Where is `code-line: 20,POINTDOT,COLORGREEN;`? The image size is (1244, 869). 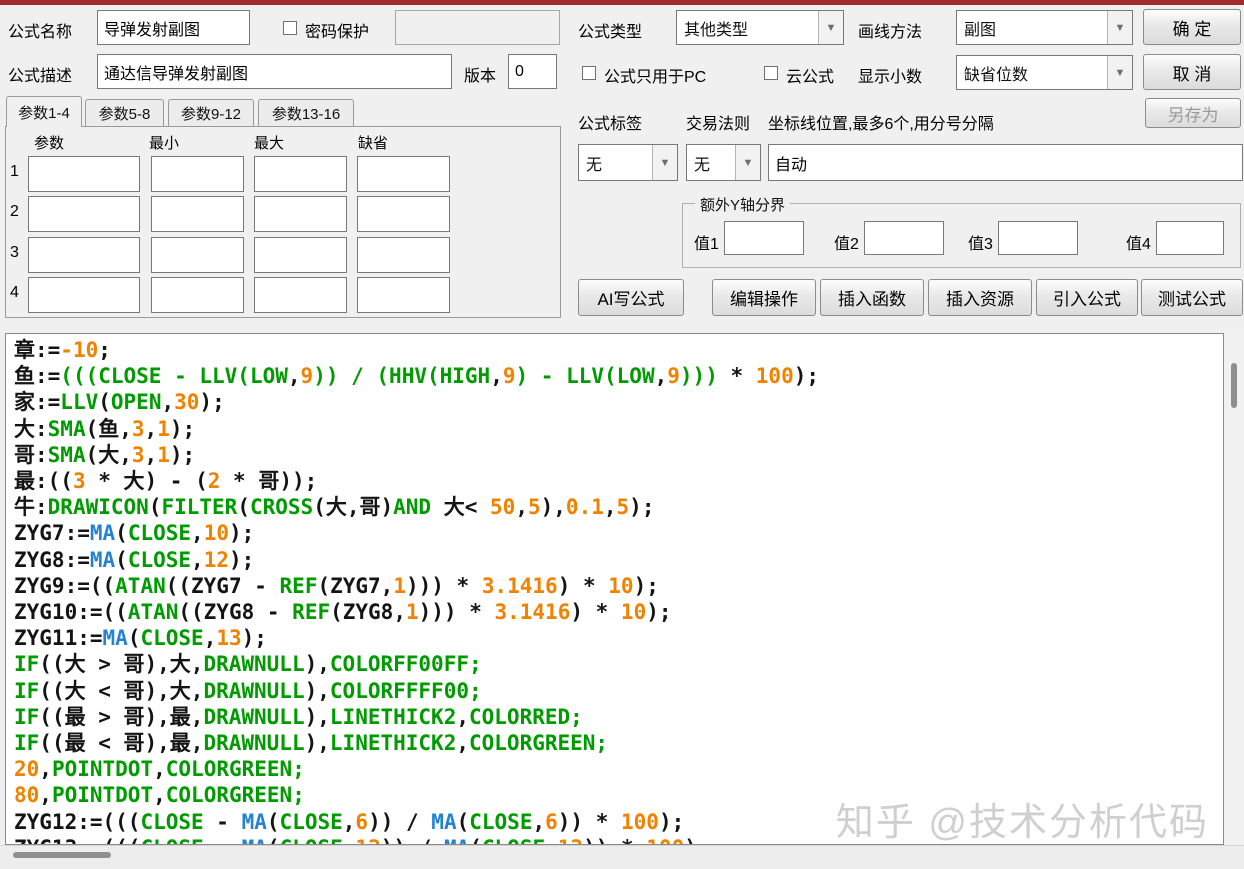
code-line: 20,POINTDOT,COLORGREEN; is located at coordinates (159, 769).